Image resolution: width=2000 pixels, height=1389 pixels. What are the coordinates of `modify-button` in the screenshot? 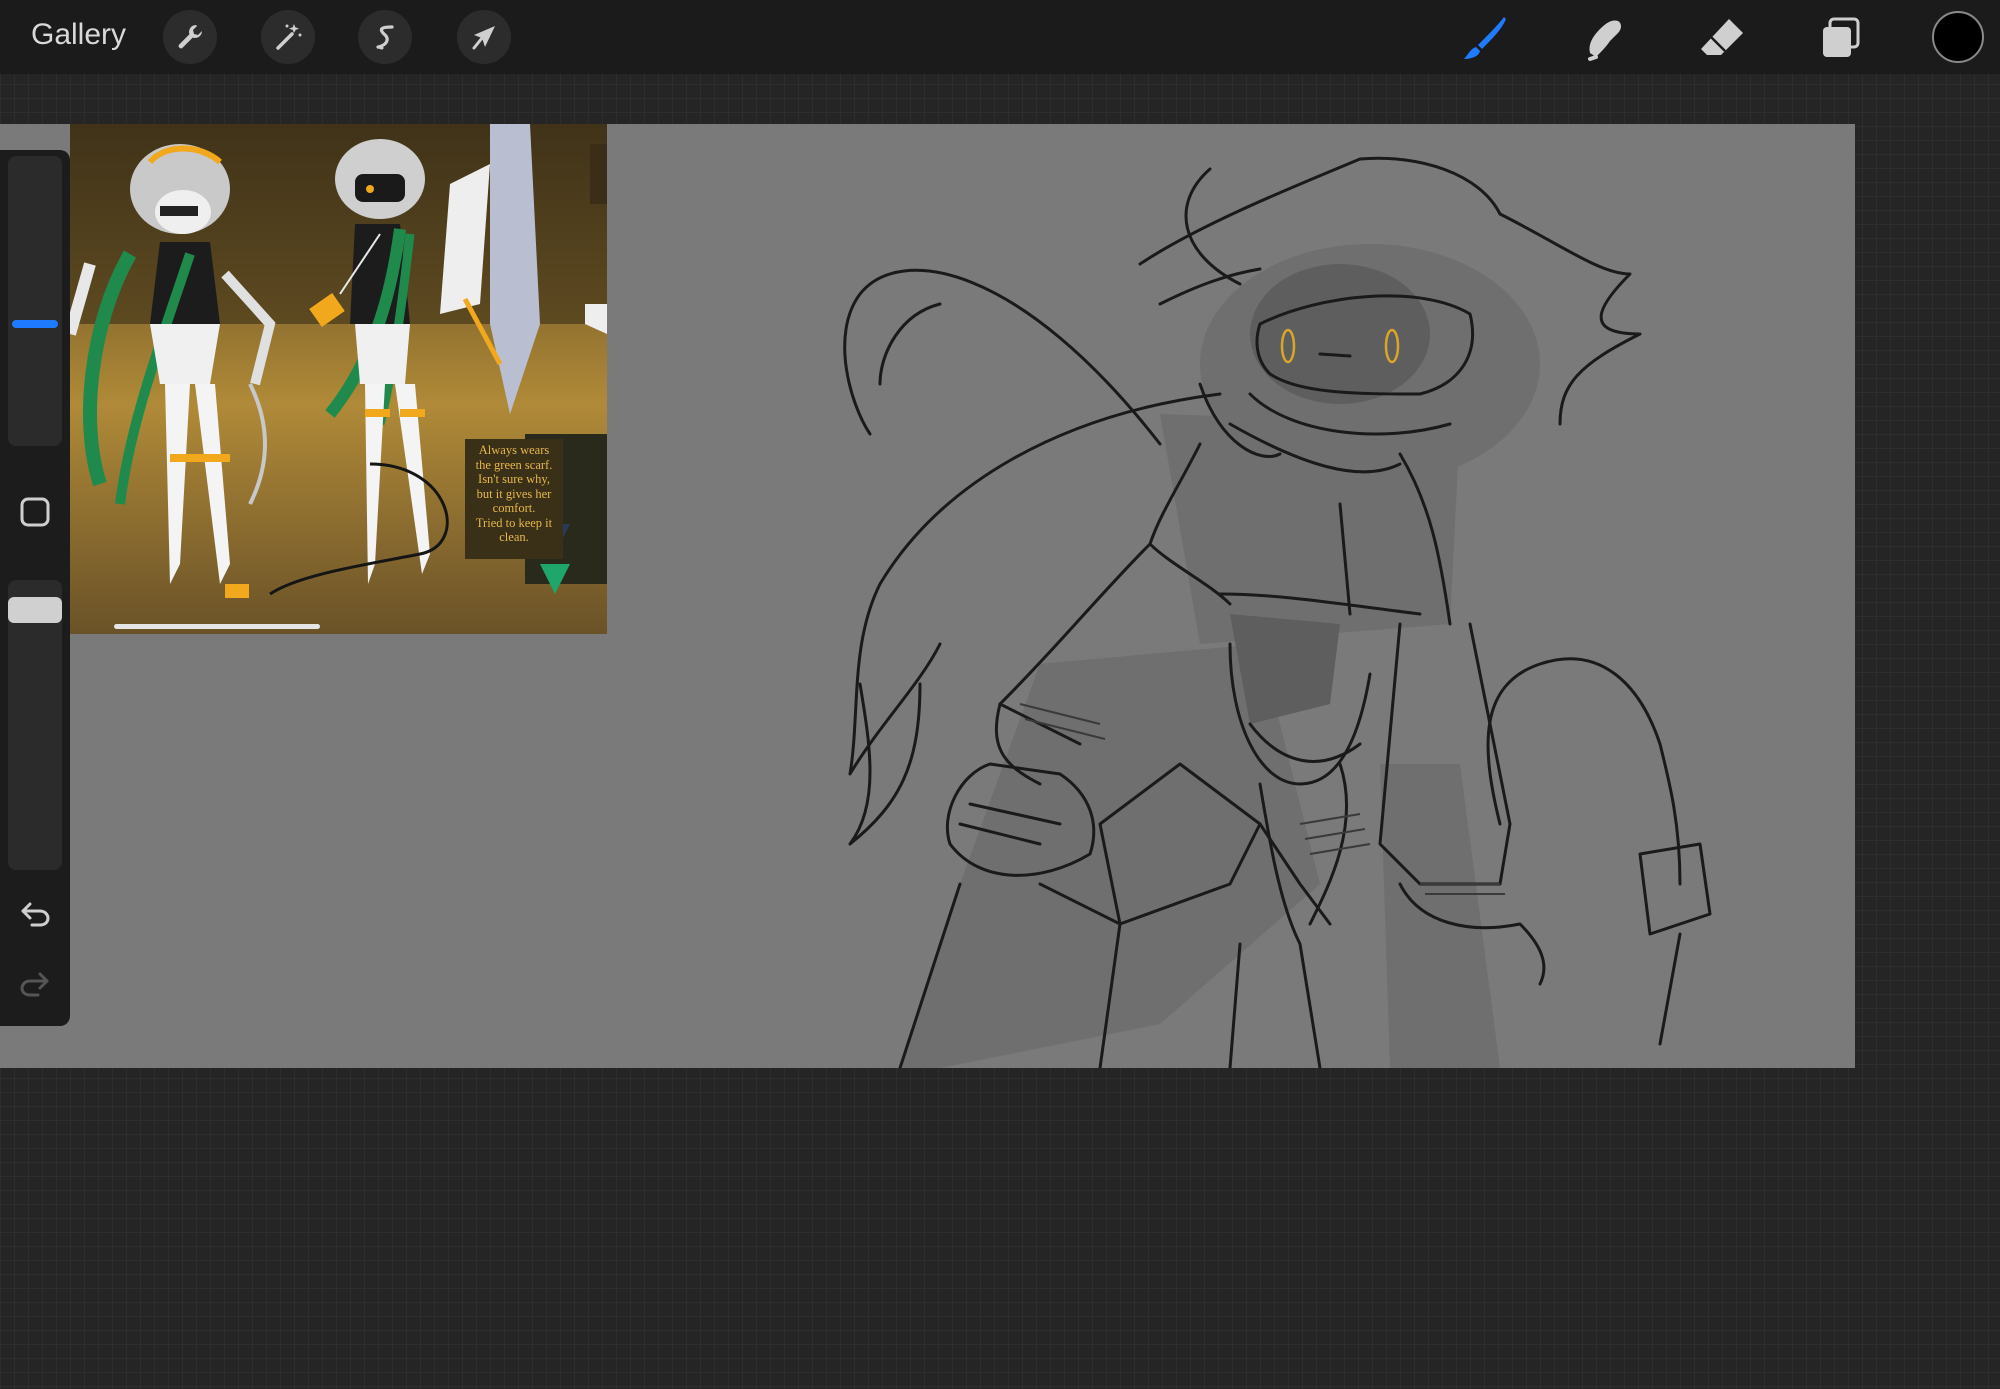 It's located at (35, 512).